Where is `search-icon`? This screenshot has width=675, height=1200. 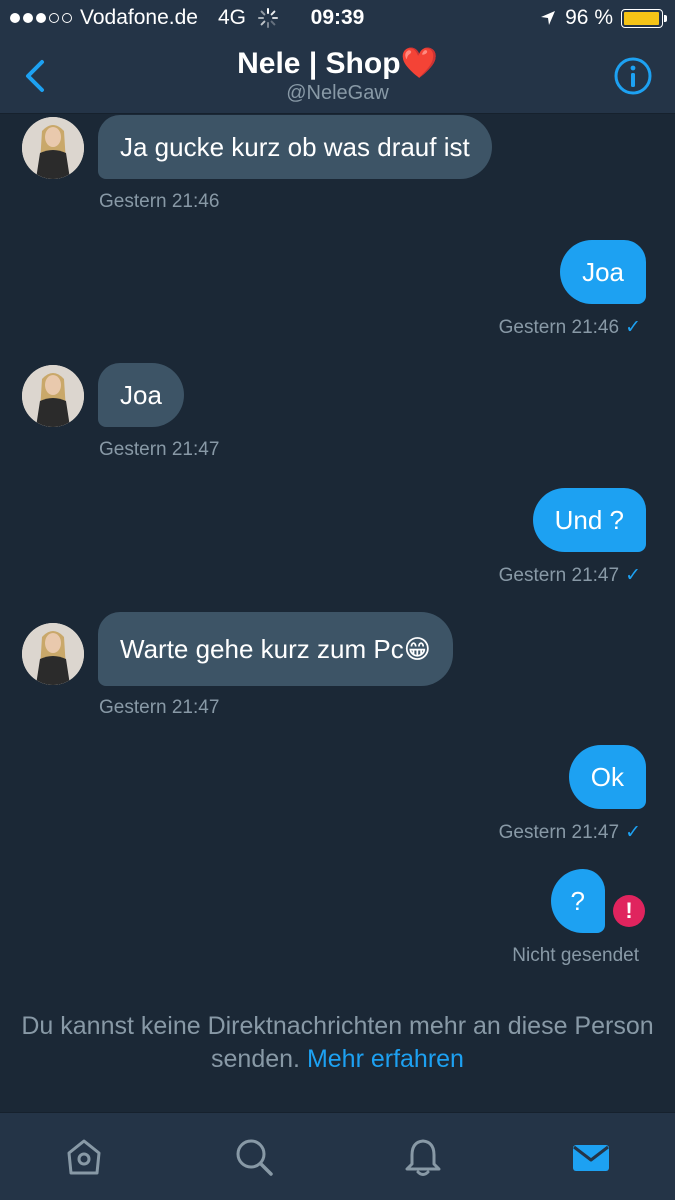
search-icon is located at coordinates (254, 1157).